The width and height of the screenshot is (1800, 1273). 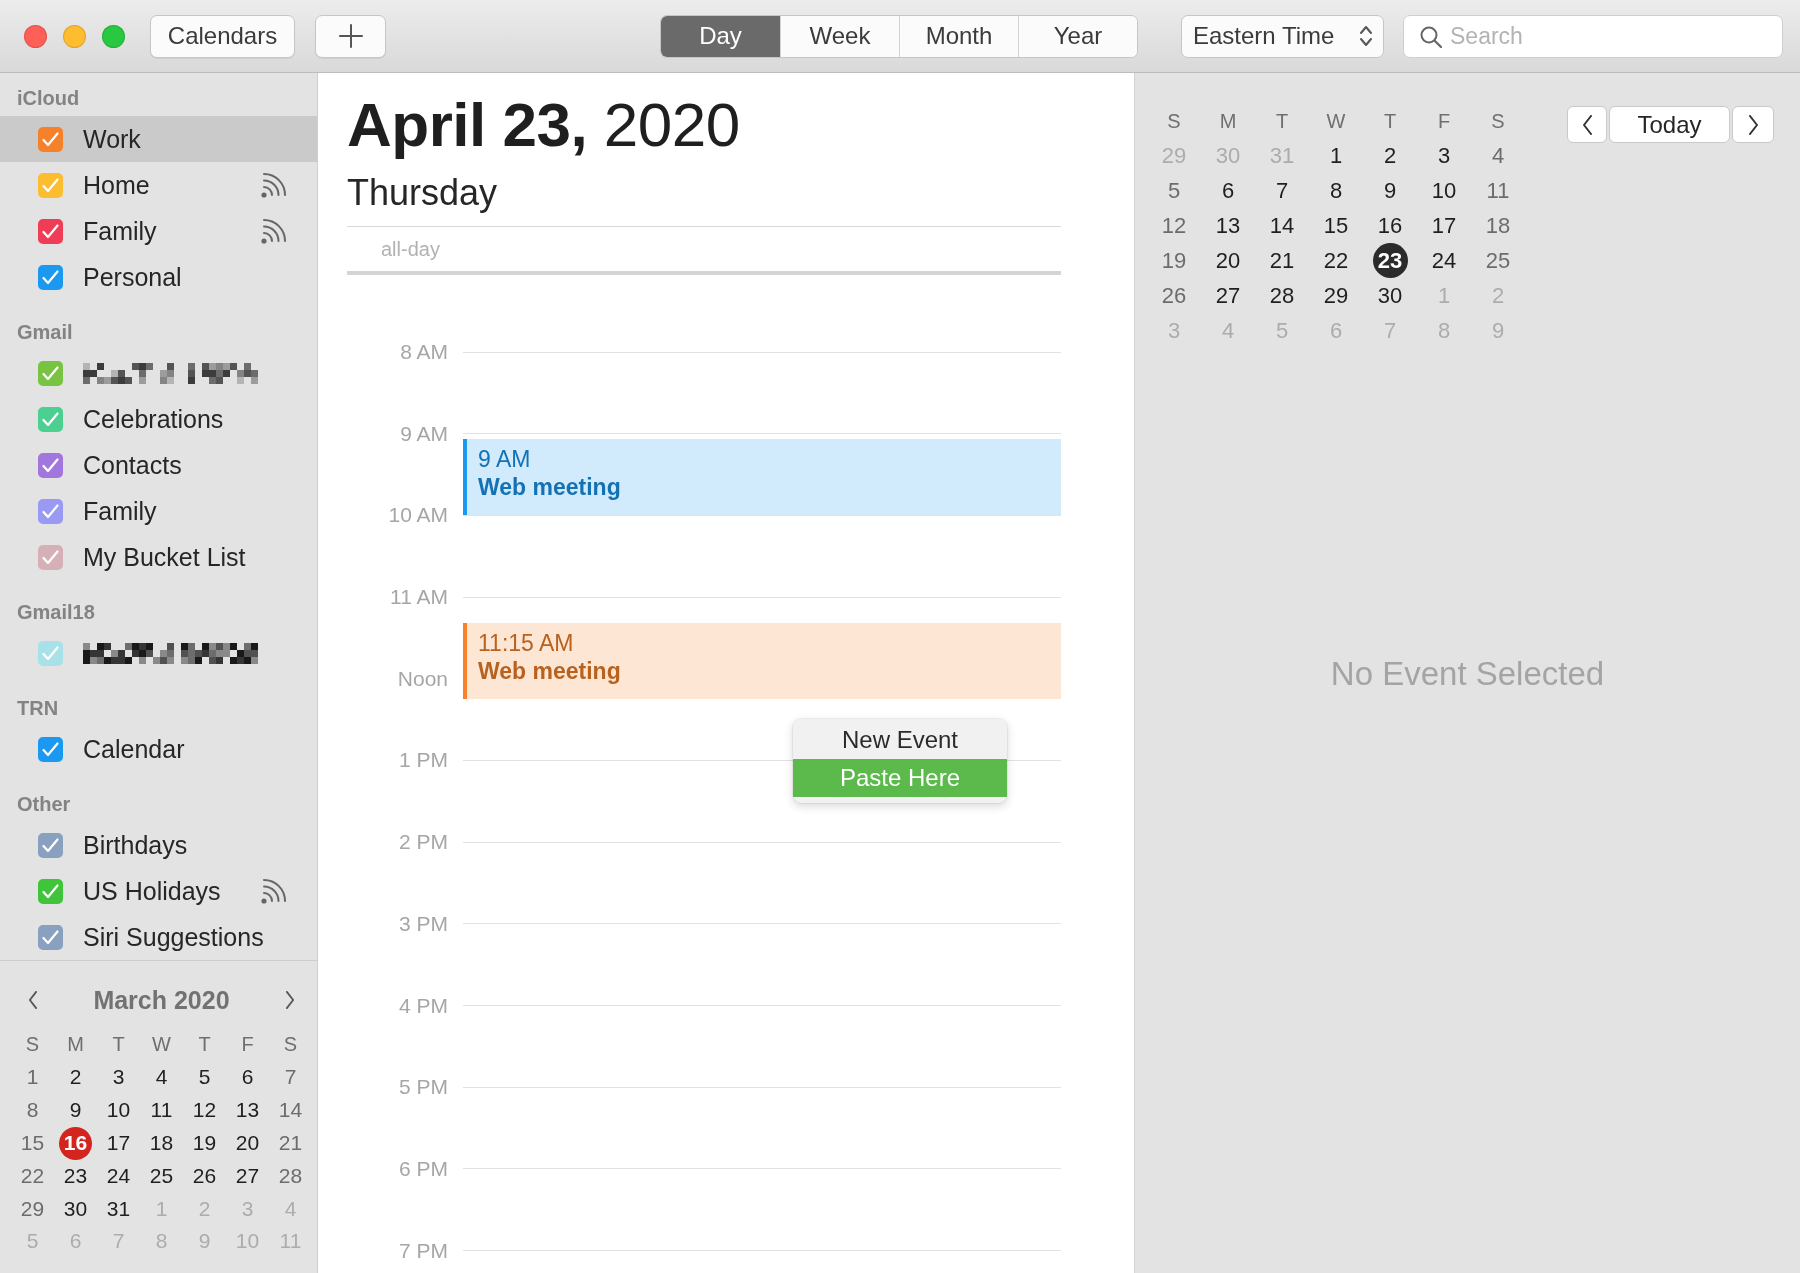 What do you see at coordinates (158, 557) in the screenshot?
I see `calendar-item: My Bucket List` at bounding box center [158, 557].